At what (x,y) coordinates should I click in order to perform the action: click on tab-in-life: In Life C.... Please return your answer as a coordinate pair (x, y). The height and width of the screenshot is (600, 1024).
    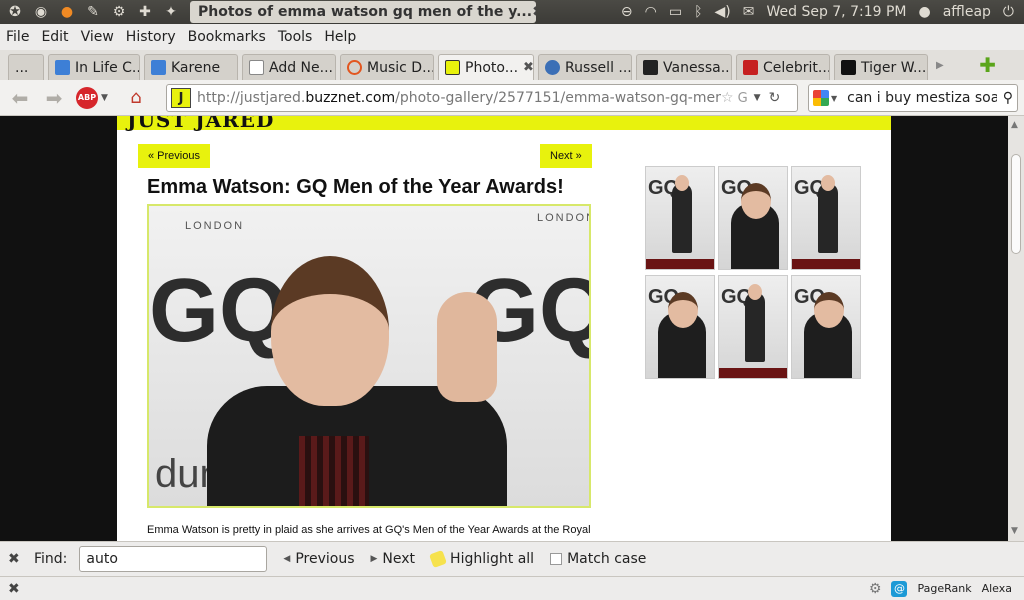
    Looking at the image, I should click on (94, 67).